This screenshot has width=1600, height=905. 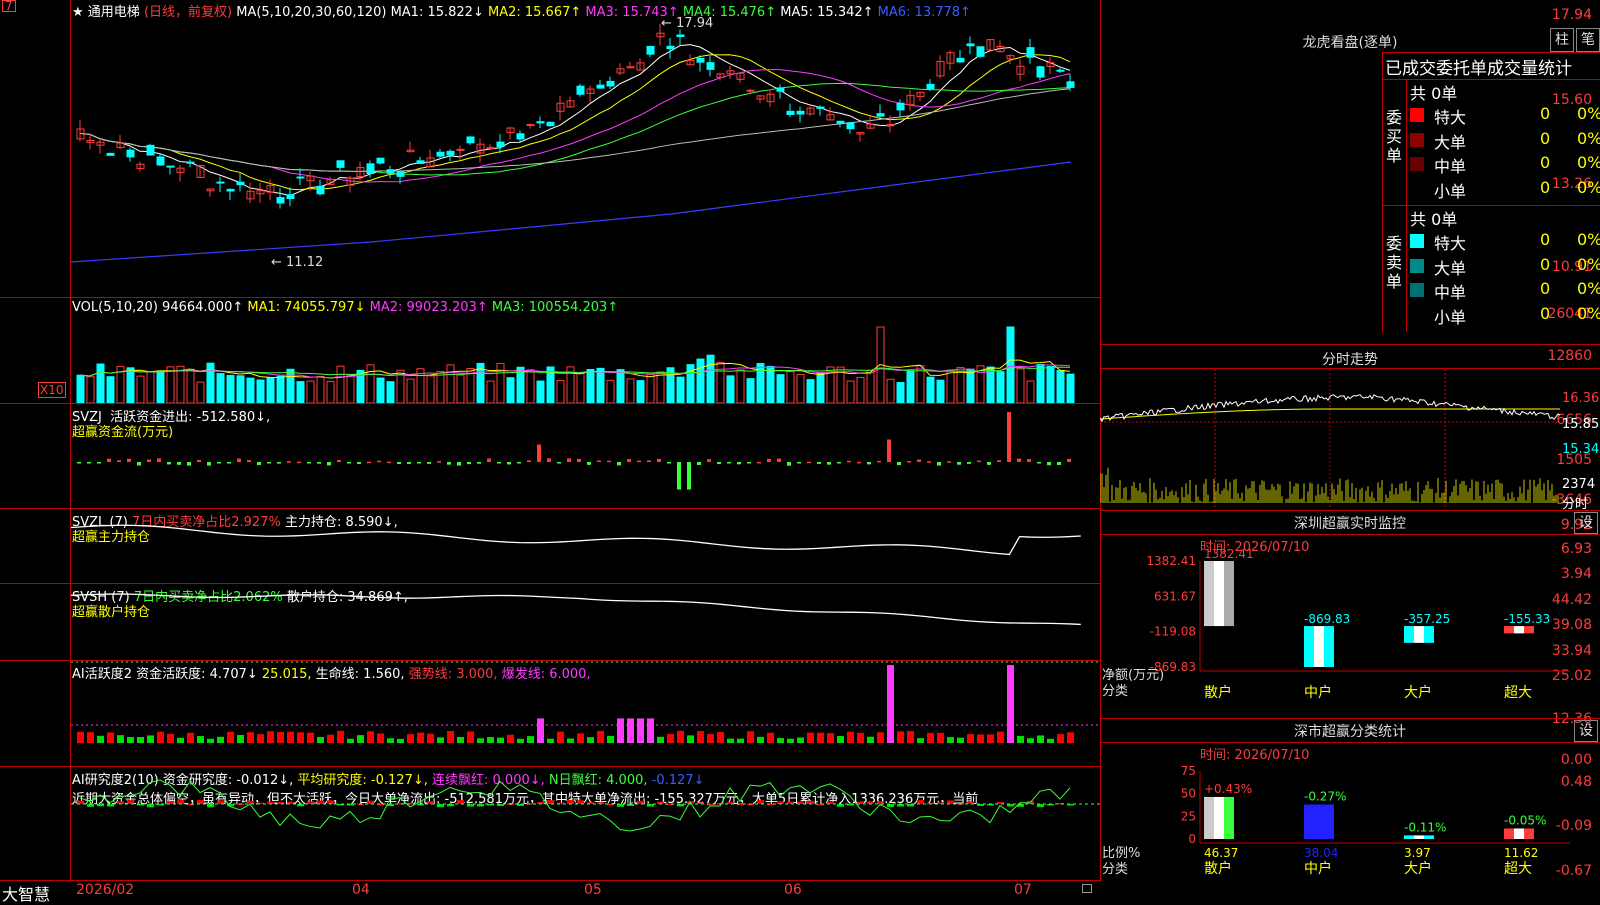 What do you see at coordinates (1221, 853) in the screenshot?
I see `bar-value: 46.37` at bounding box center [1221, 853].